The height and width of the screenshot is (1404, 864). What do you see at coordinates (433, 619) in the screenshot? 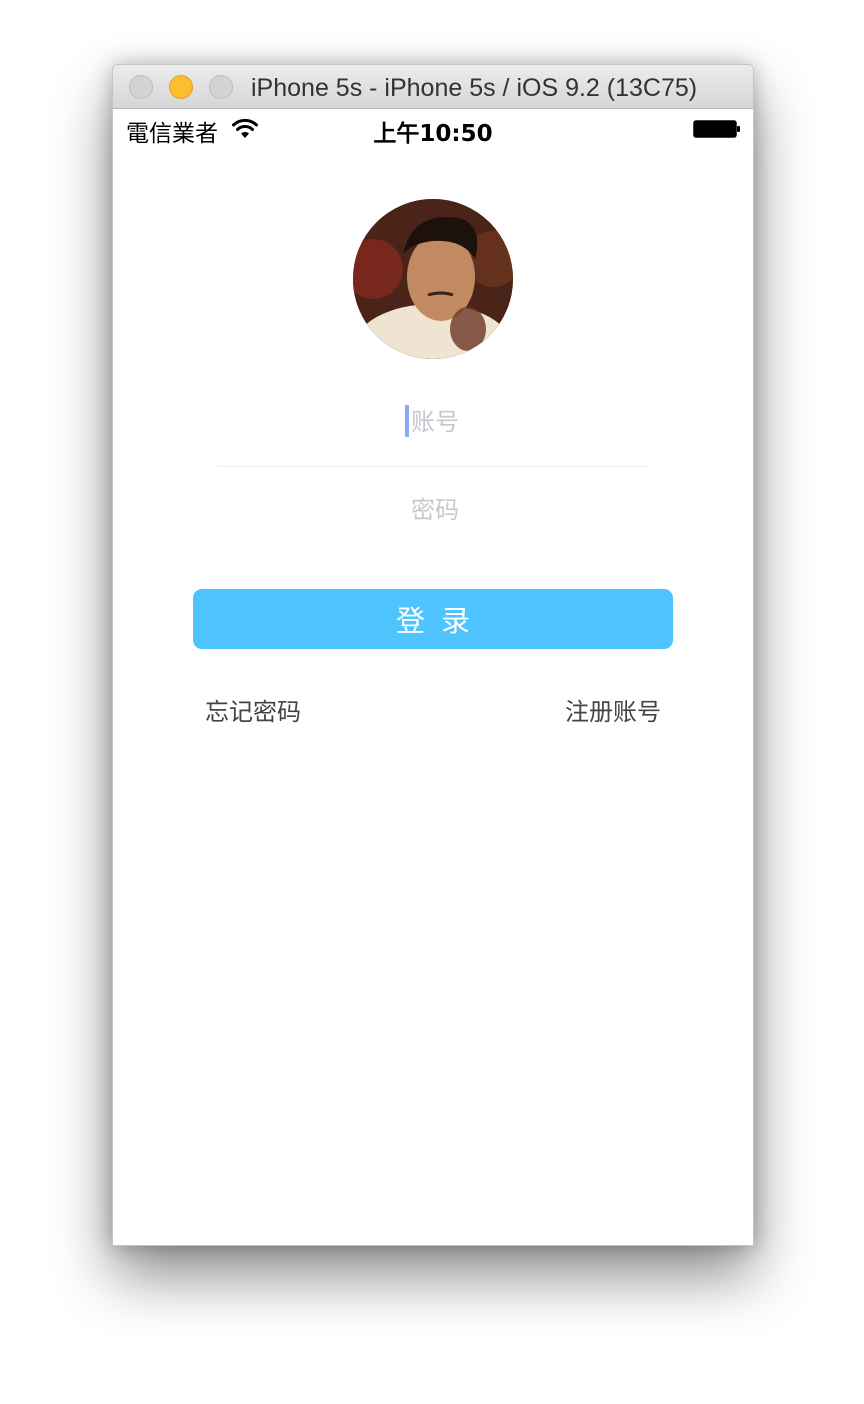
I see `login-button: 登录` at bounding box center [433, 619].